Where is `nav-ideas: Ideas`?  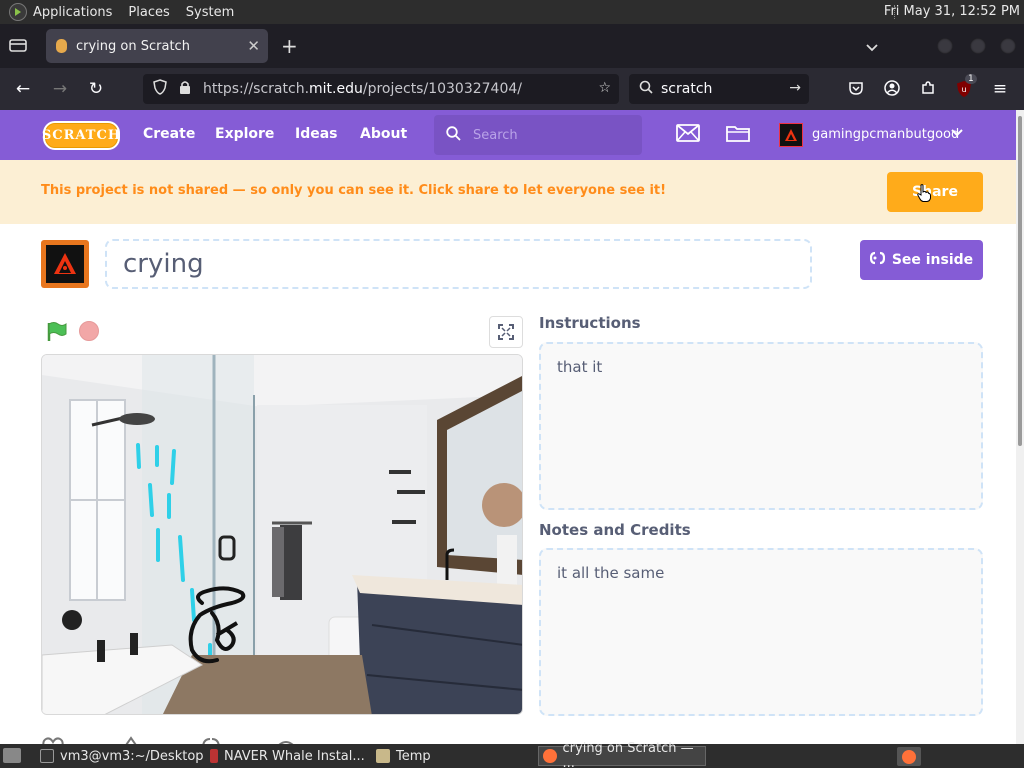
nav-ideas: Ideas is located at coordinates (316, 134).